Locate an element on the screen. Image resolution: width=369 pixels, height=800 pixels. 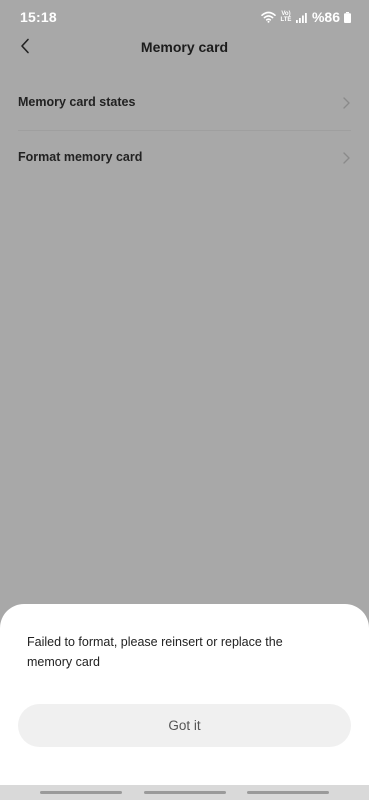
nav-home-handle is located at coordinates (185, 792).